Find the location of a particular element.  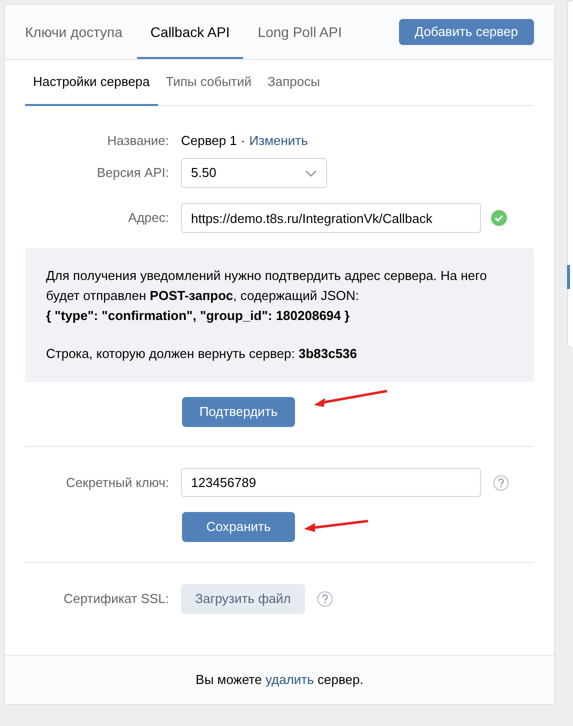

field-label: Название: is located at coordinates (137, 141).